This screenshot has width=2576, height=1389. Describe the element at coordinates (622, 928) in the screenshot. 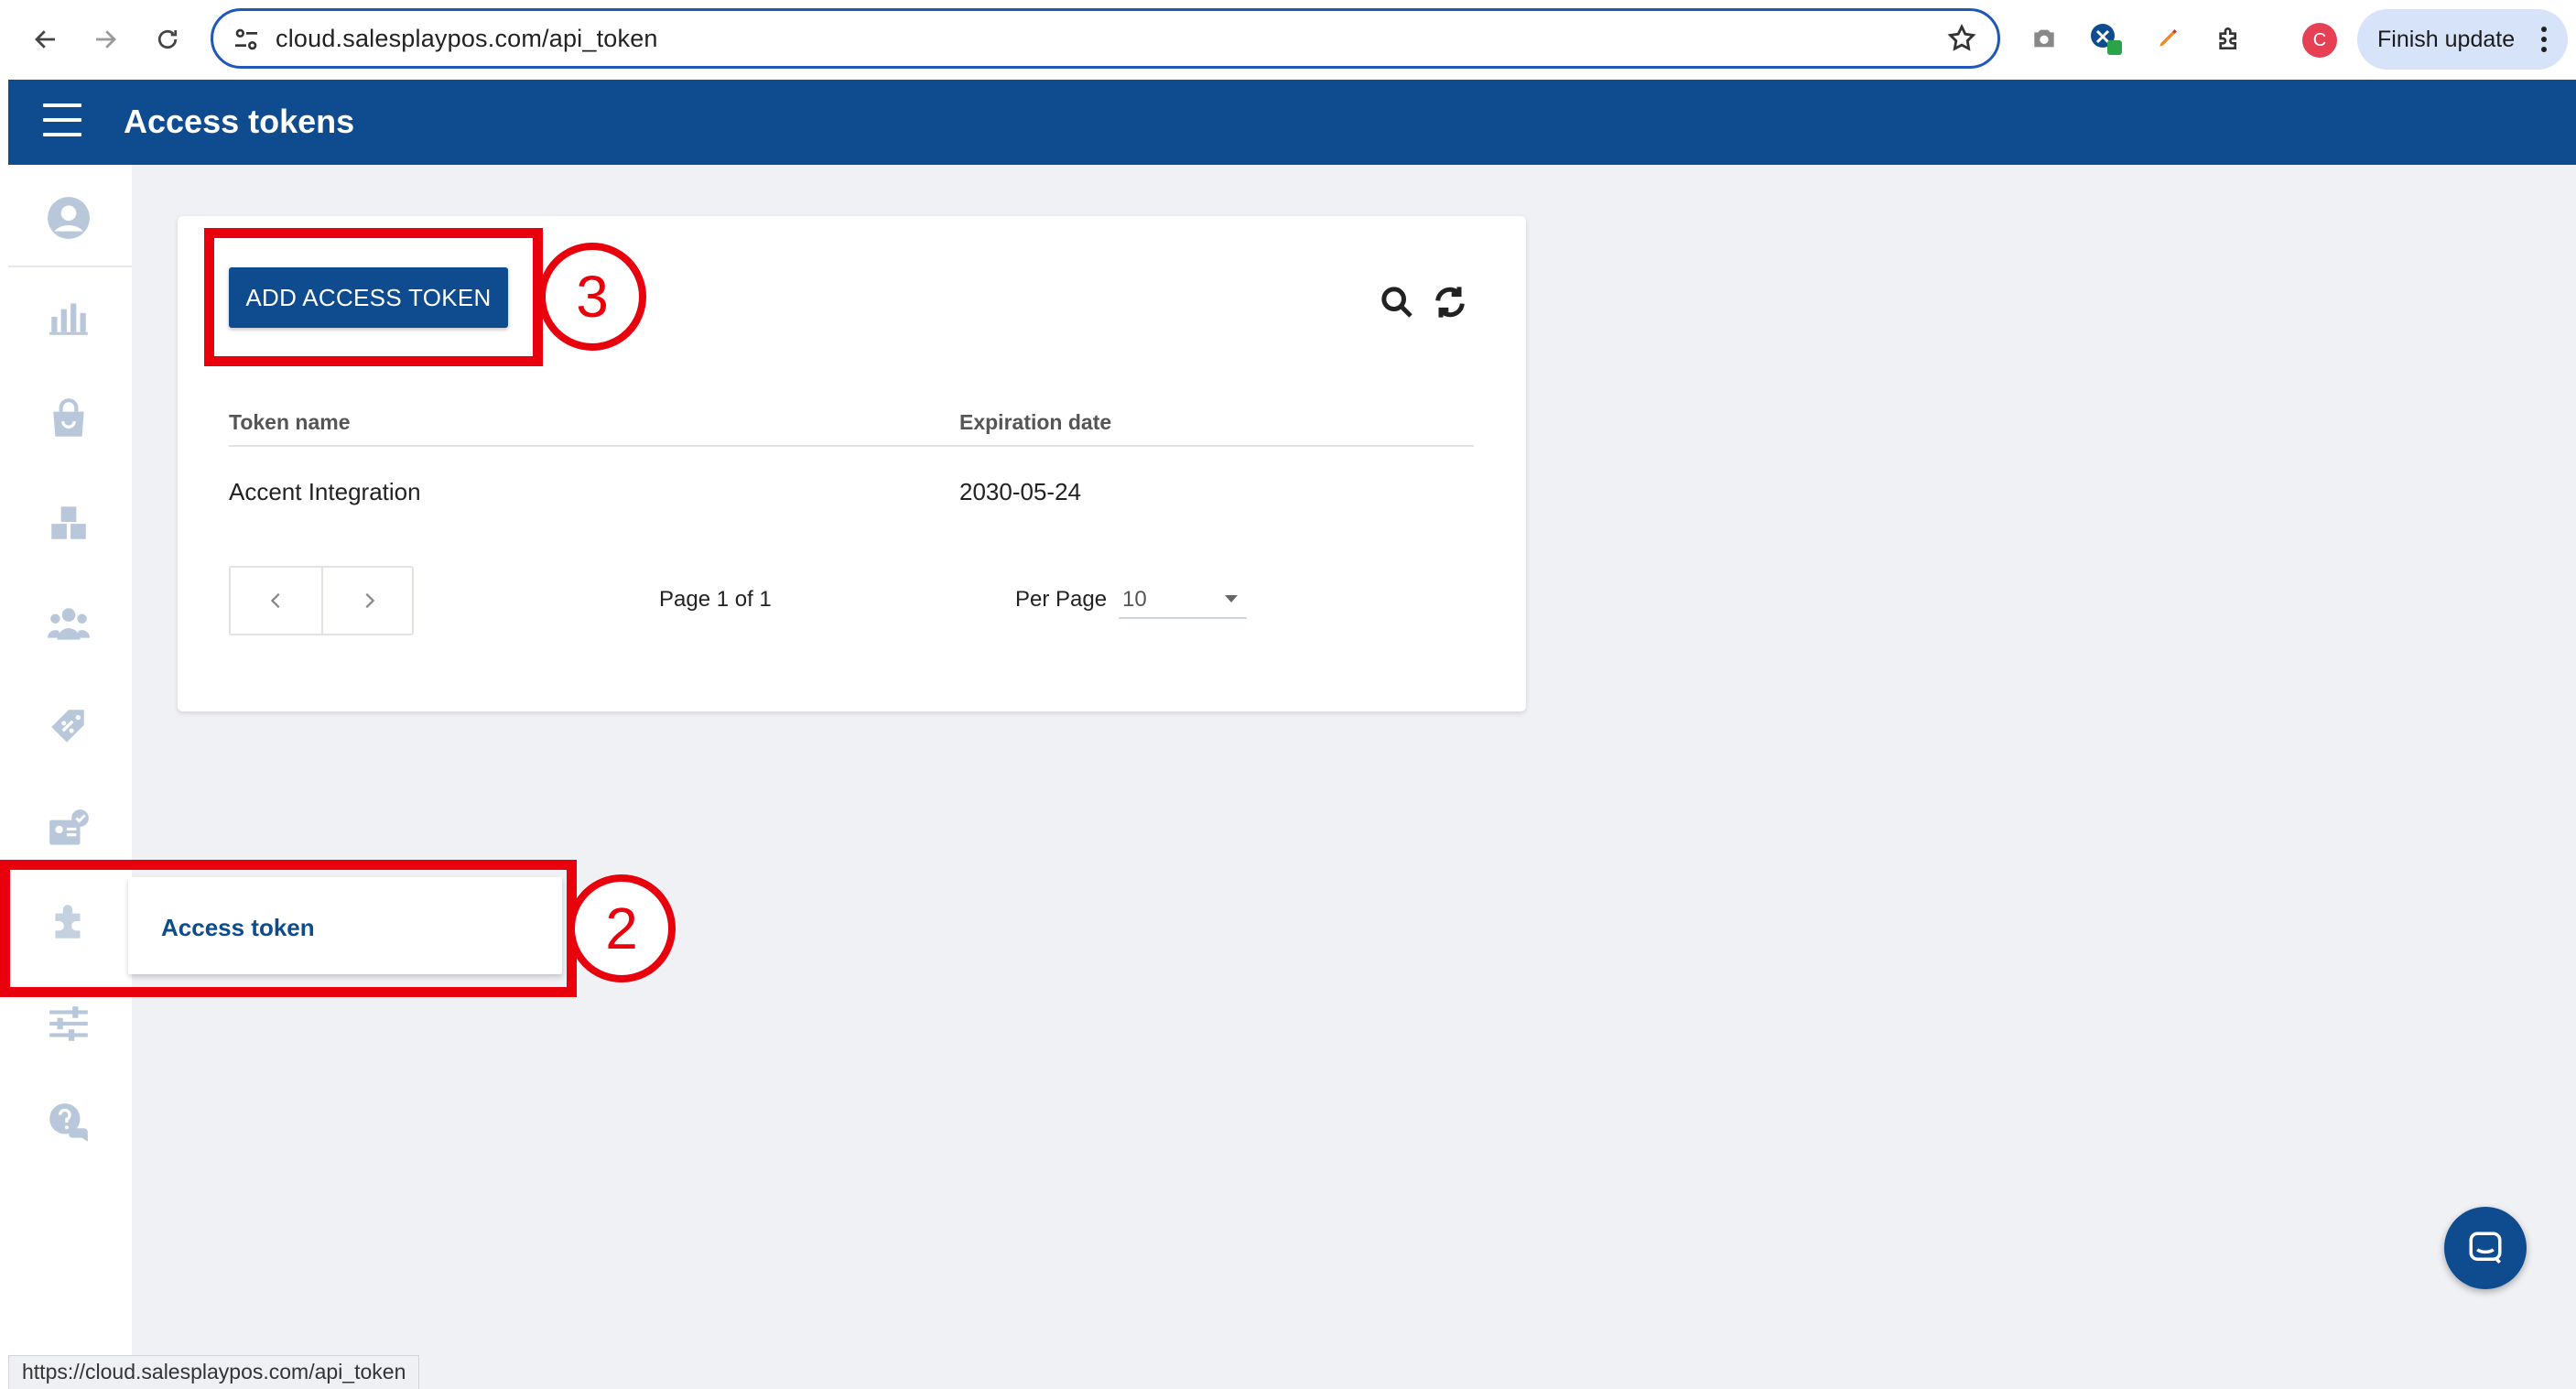

I see `annotation-step-2: 2` at that location.